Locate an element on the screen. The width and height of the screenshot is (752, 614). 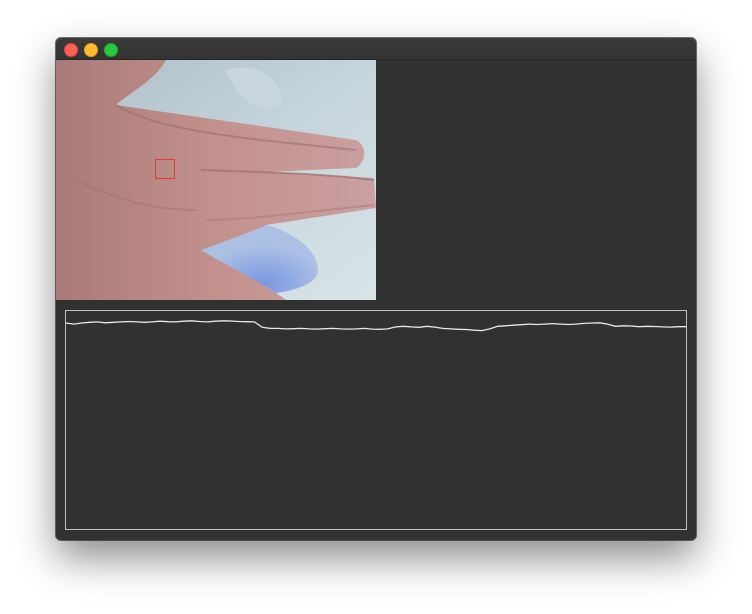
roi-box is located at coordinates (165, 169).